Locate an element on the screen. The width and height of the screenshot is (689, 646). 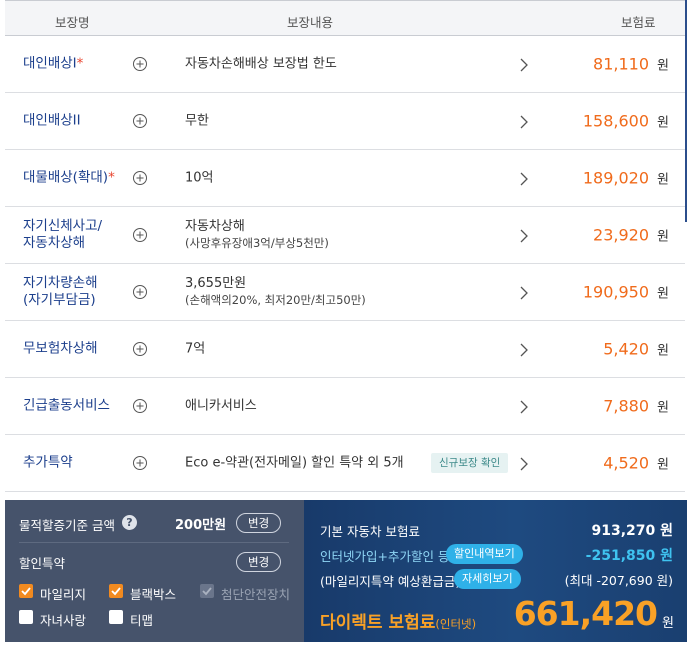
discount-detail-button: 할인내역보기 is located at coordinates (484, 554).